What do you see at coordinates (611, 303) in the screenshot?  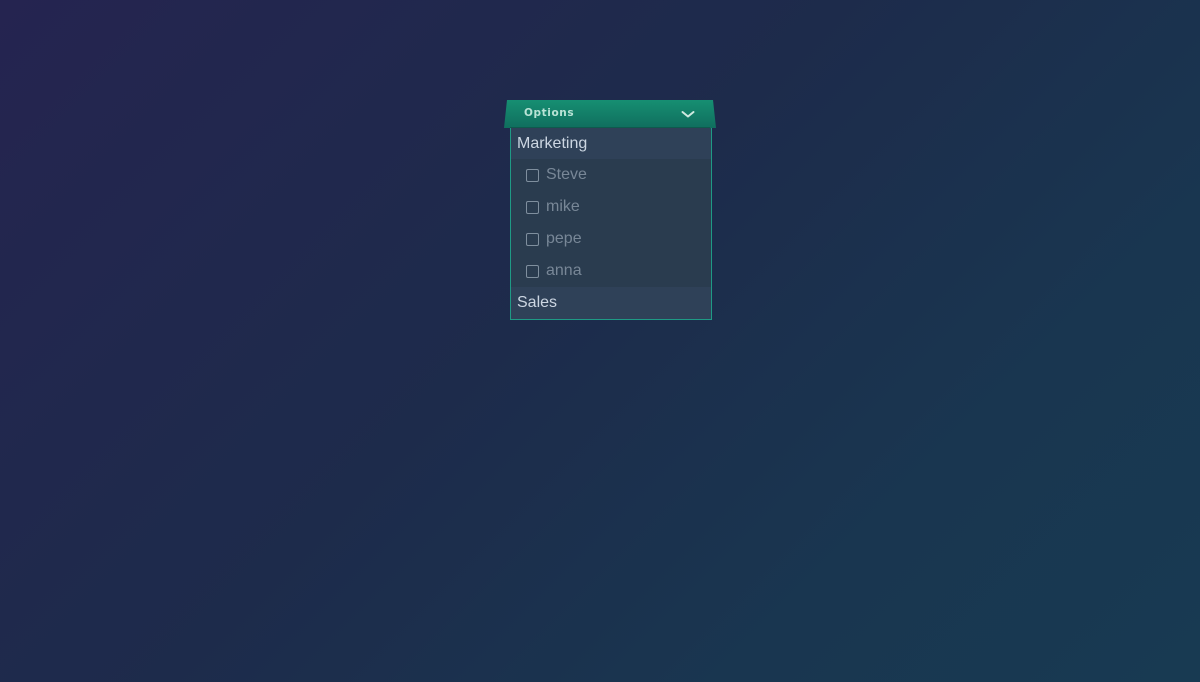 I see `group-header-sales: Sales` at bounding box center [611, 303].